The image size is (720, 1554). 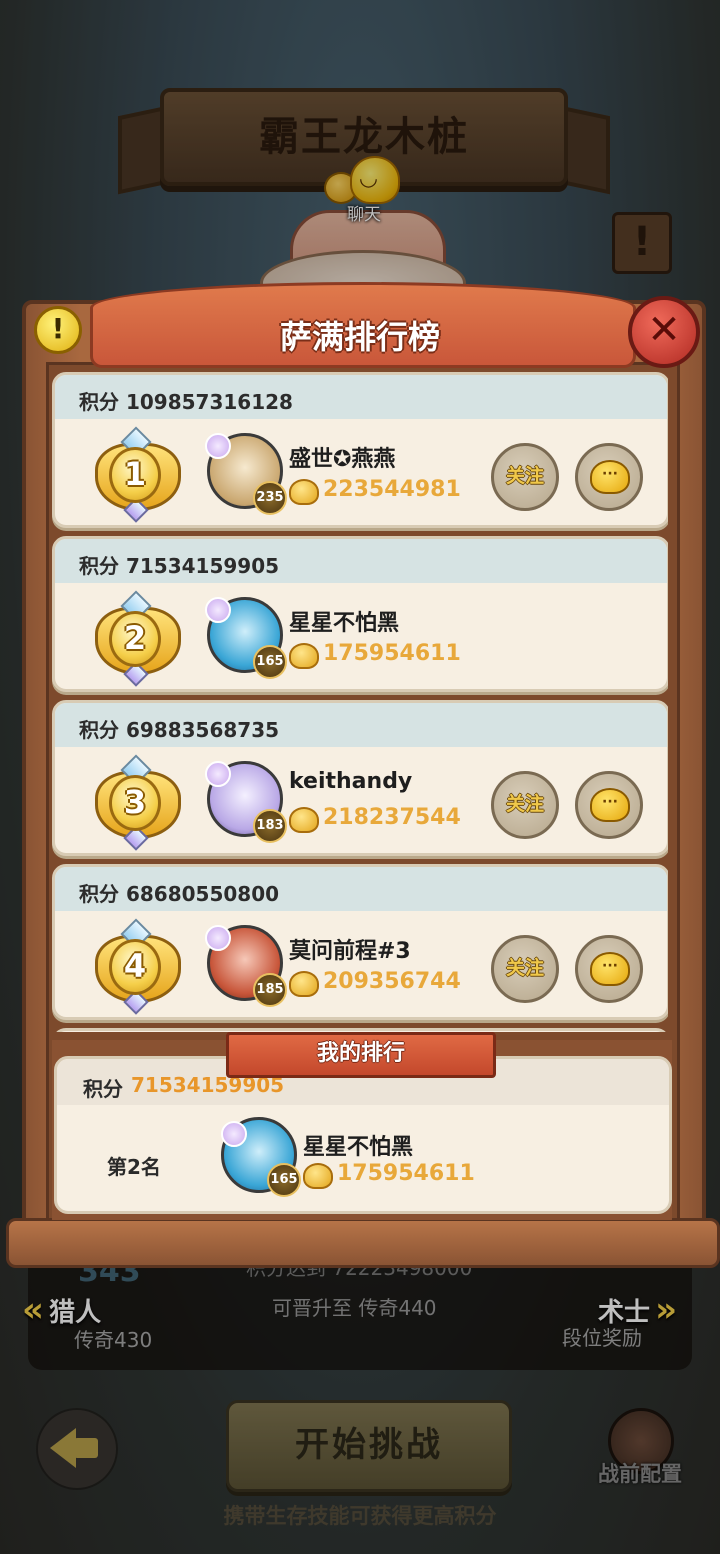 I want to click on my-rank-title: 我的排行, so click(x=361, y=1055).